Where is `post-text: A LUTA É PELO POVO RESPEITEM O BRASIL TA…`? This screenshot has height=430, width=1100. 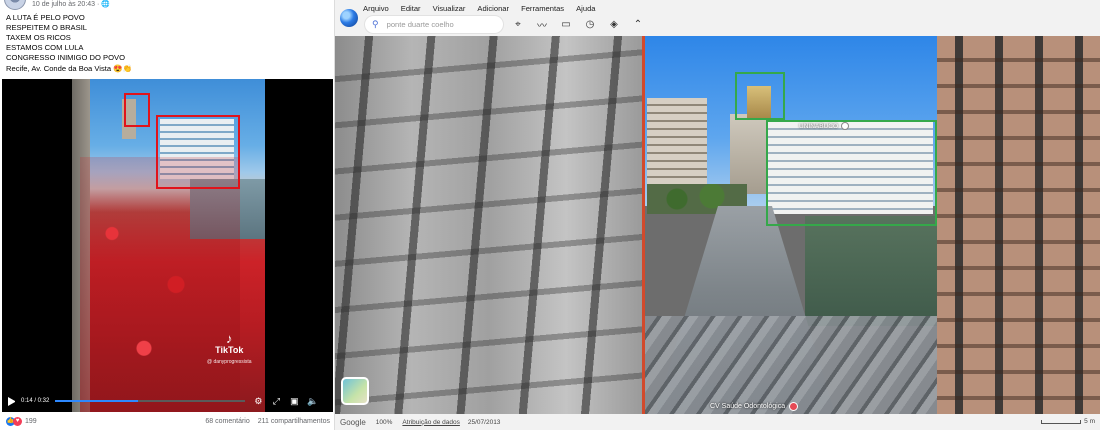
post-text: A LUTA É PELO POVO RESPEITEM O BRASIL TA… is located at coordinates (65, 38).